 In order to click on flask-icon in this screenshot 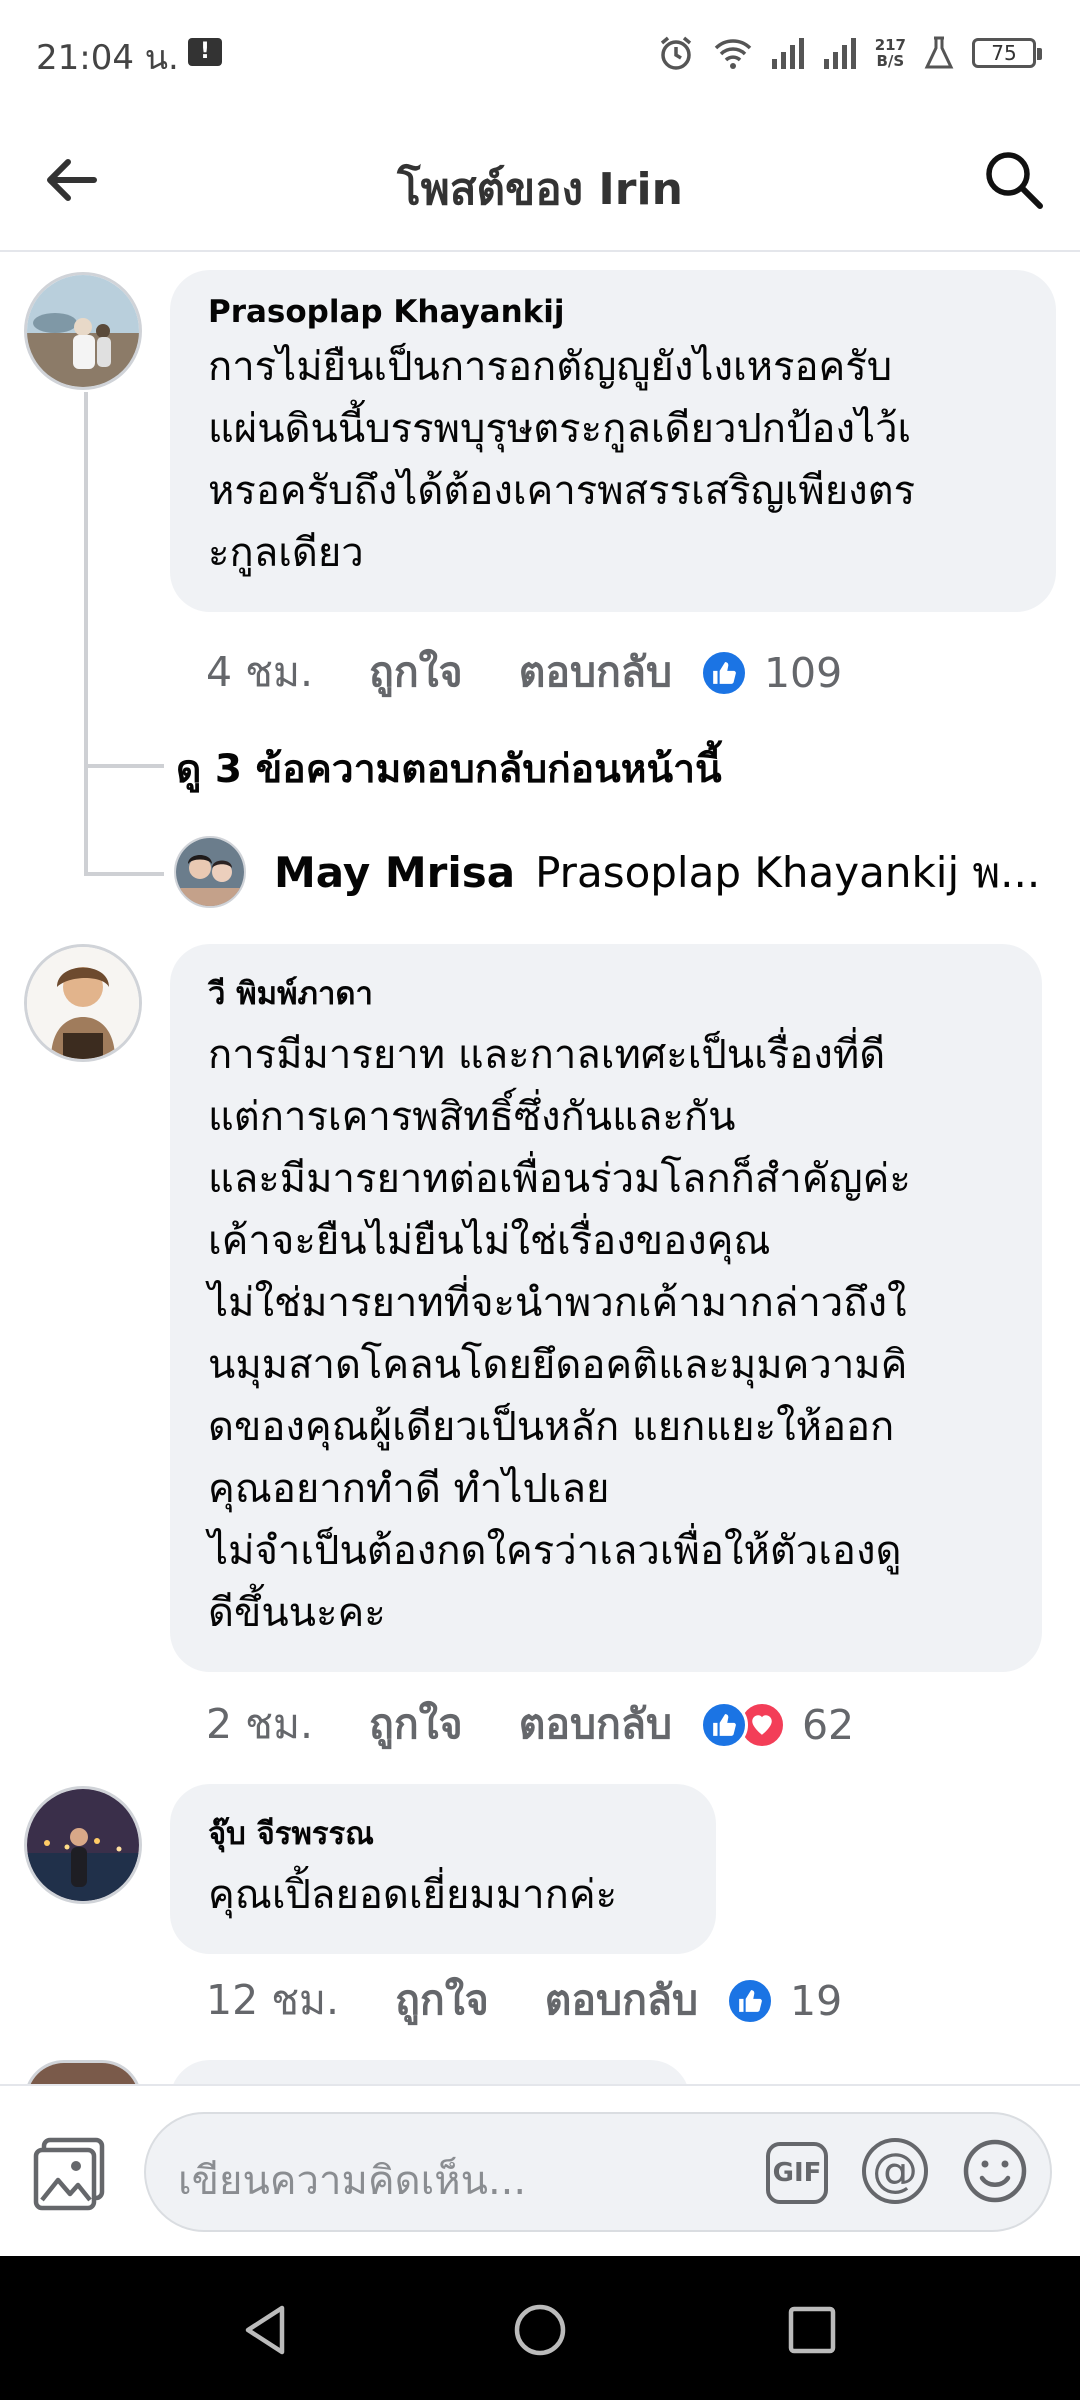, I will do `click(939, 52)`.